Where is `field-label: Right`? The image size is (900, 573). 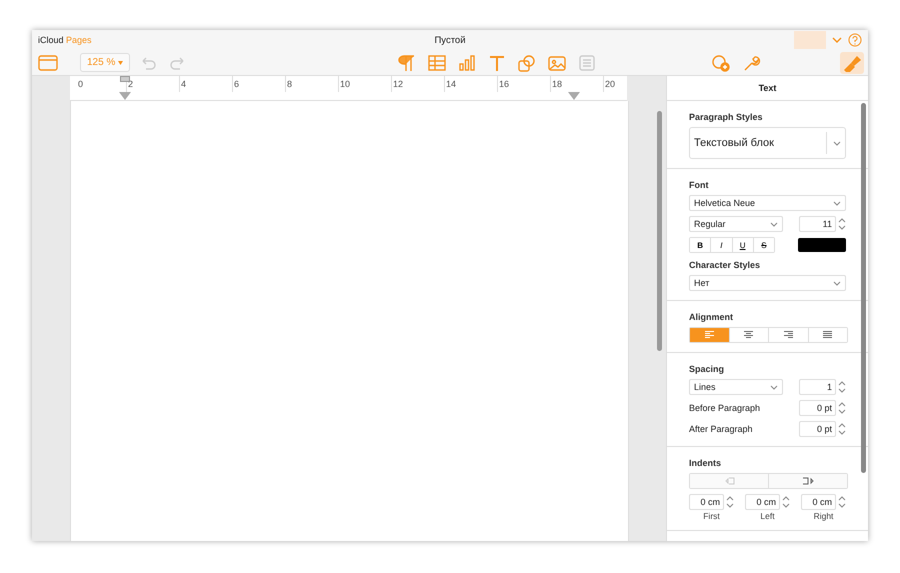
field-label: Right is located at coordinates (824, 516).